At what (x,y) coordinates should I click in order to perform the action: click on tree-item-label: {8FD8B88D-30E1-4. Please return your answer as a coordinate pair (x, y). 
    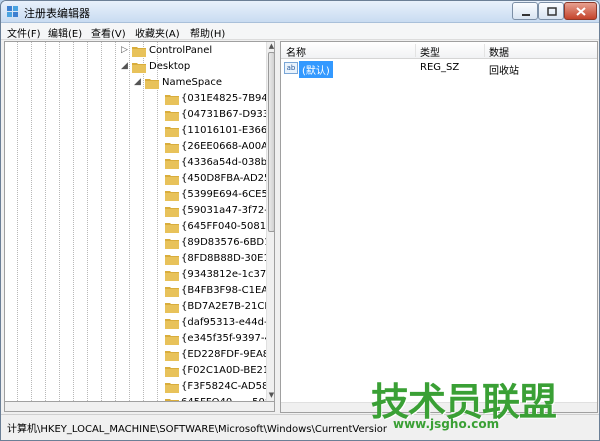
    Looking at the image, I should click on (228, 258).